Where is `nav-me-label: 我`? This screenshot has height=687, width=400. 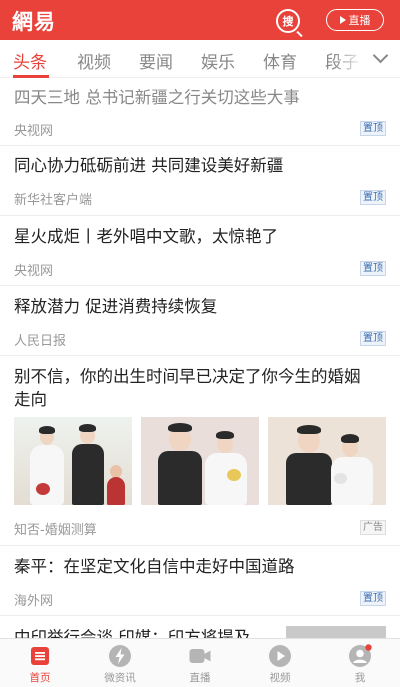 nav-me-label: 我 is located at coordinates (360, 678).